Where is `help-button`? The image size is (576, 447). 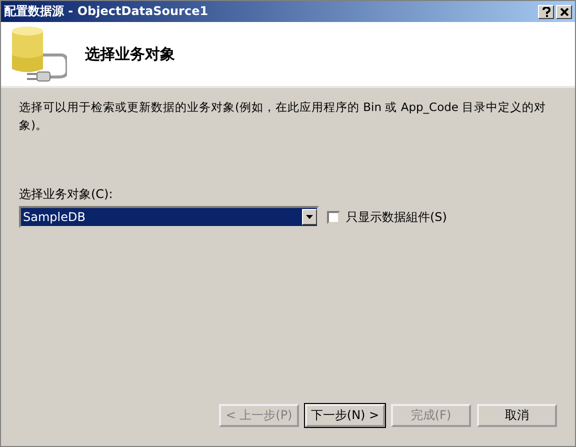
help-button is located at coordinates (546, 11).